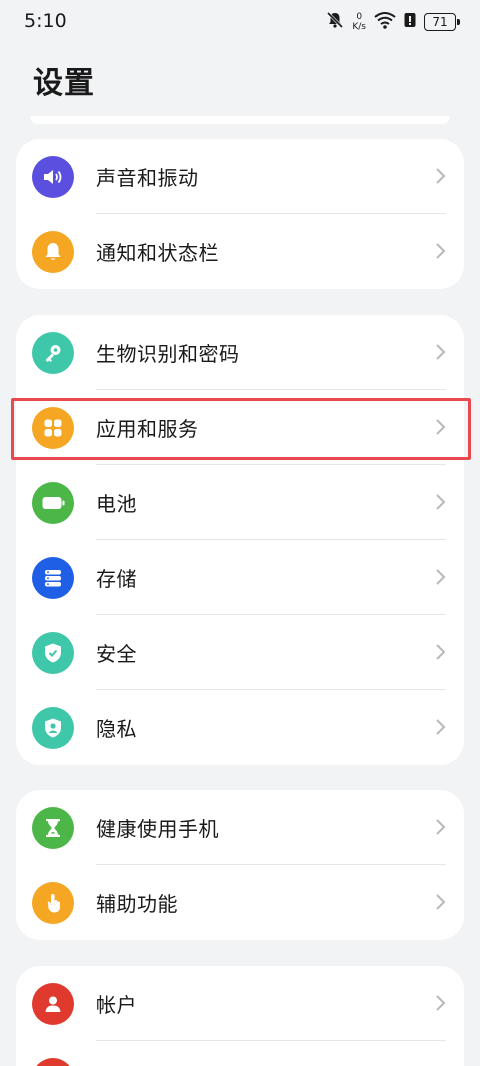 The height and width of the screenshot is (1066, 480). Describe the element at coordinates (157, 829) in the screenshot. I see `digital-wellbeing-label: 健康使用手机` at that location.